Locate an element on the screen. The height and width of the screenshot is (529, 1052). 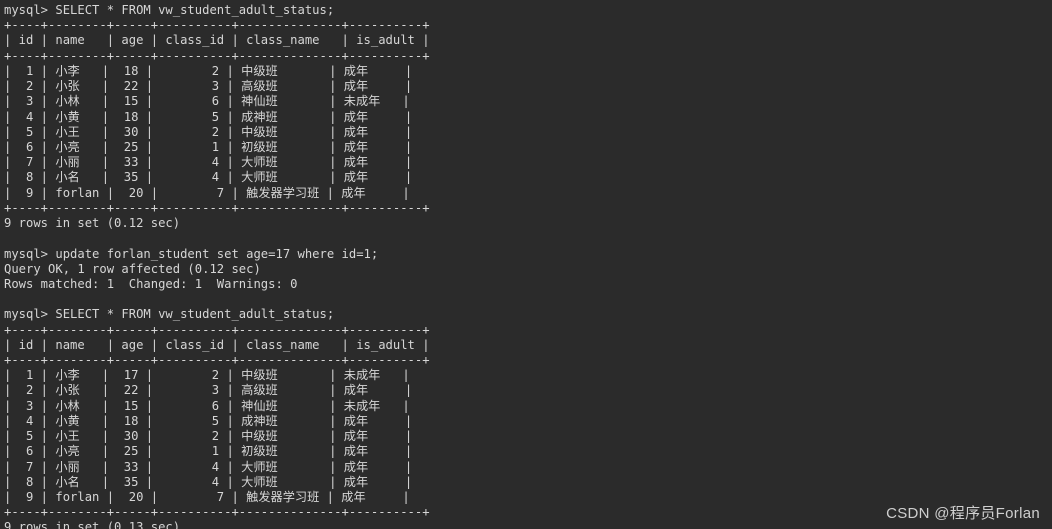
result-footer-1: 9 rows in set (0.12 sec) is located at coordinates (92, 223).